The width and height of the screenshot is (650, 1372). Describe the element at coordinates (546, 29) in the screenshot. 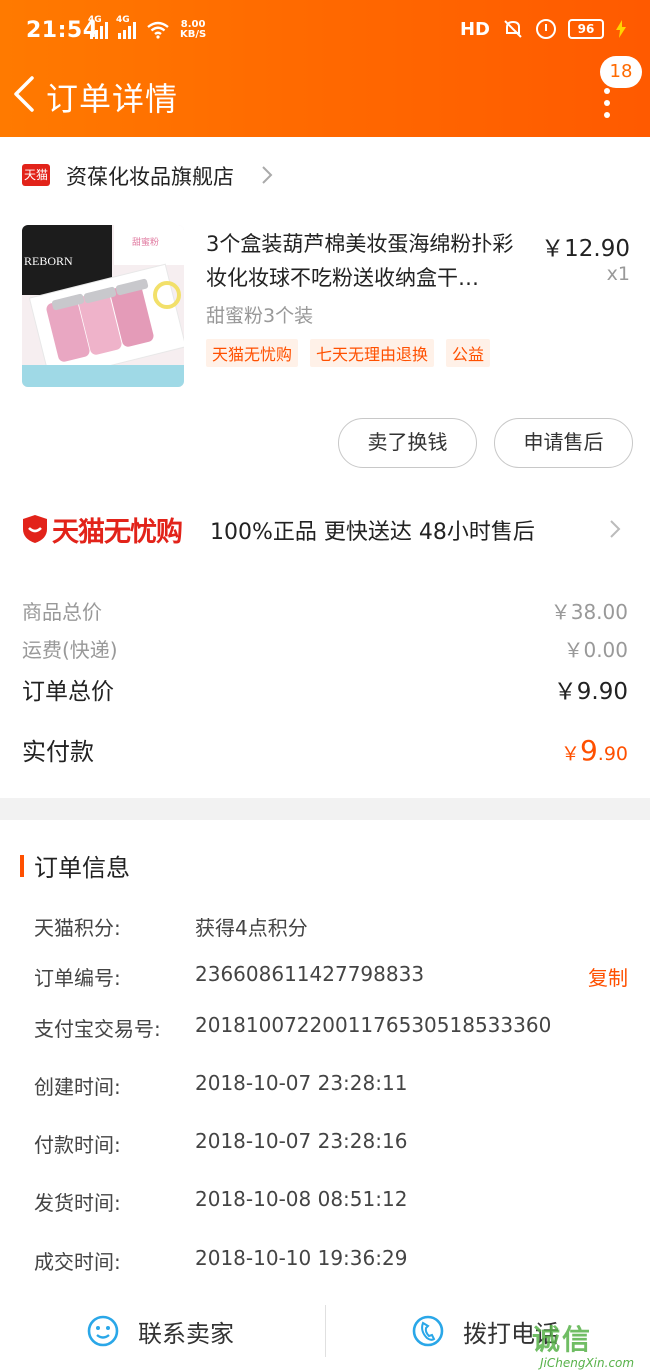

I see `alarm-icon` at that location.